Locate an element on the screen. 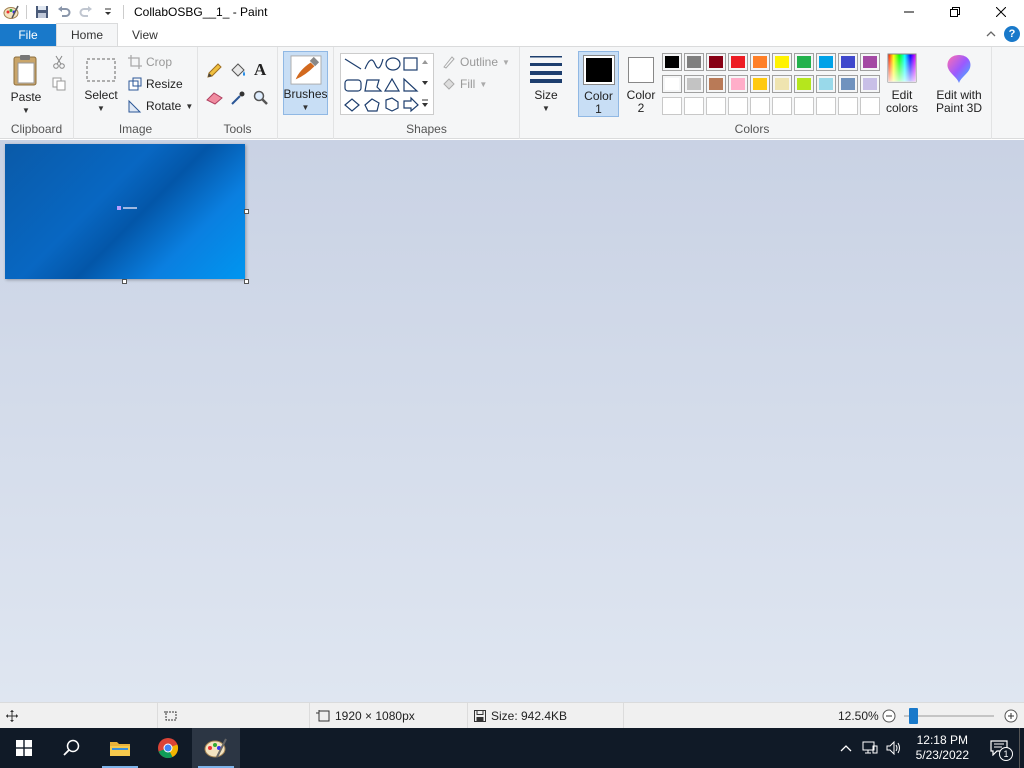 Image resolution: width=1024 pixels, height=768 pixels. clipboard-group: Paste ▼ Clipboard is located at coordinates (37, 93).